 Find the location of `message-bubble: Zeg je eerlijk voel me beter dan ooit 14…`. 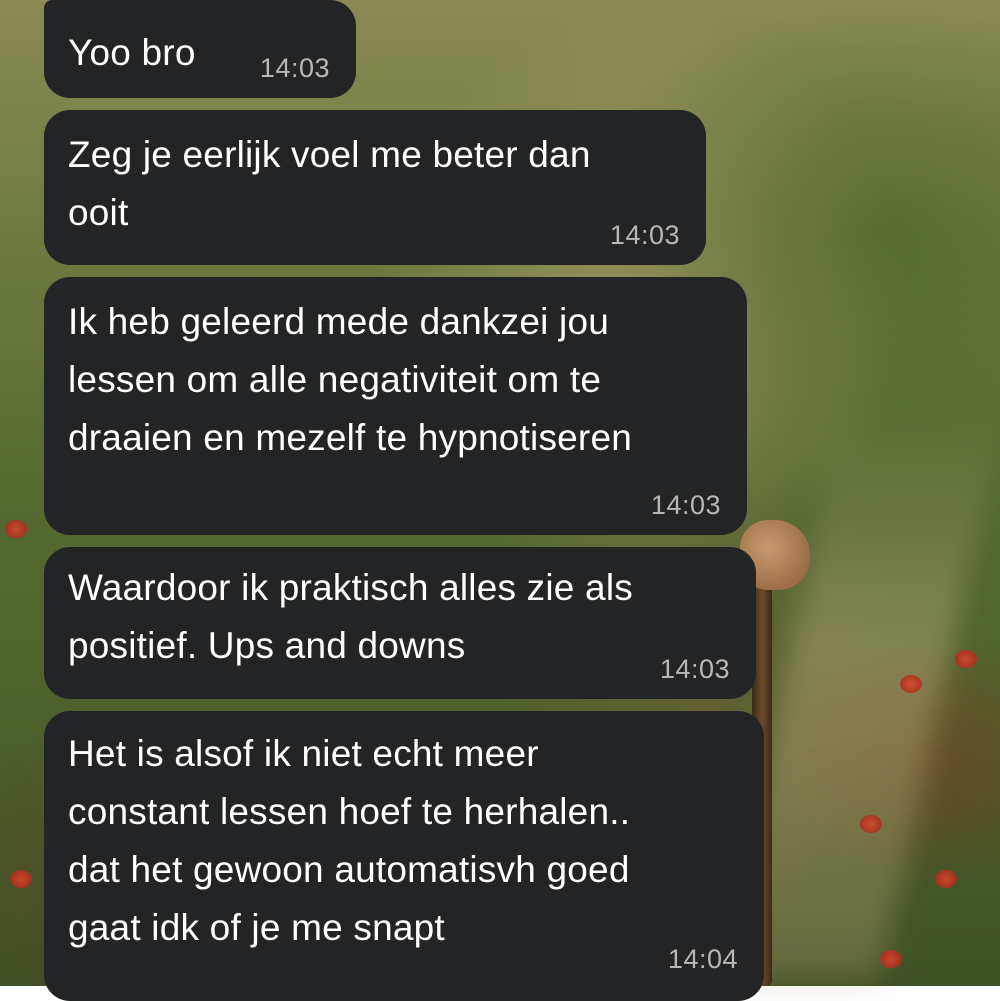

message-bubble: Zeg je eerlijk voel me beter dan ooit 14… is located at coordinates (375, 187).